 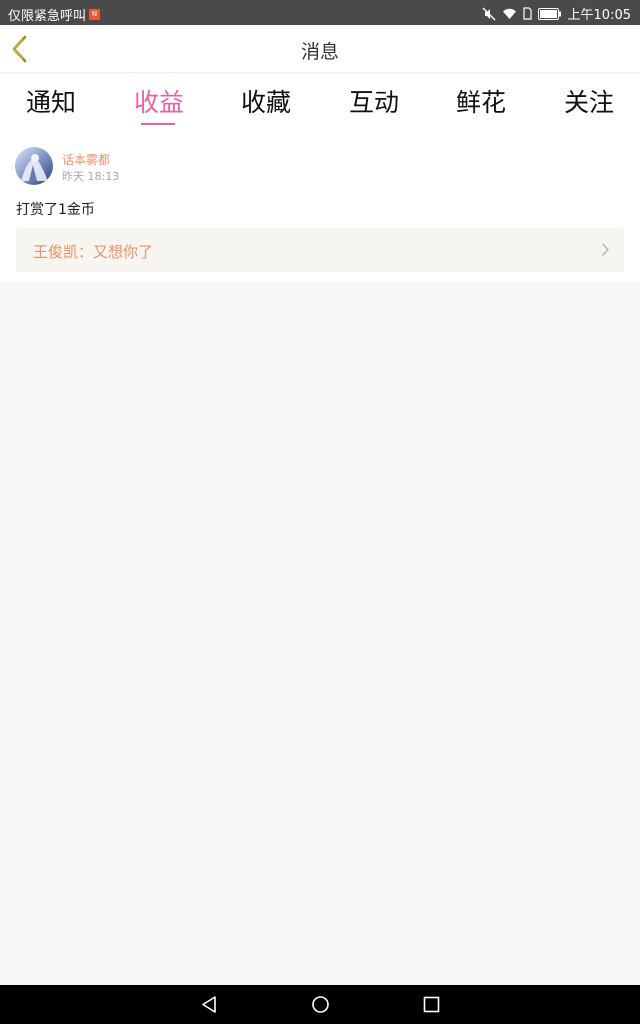 I want to click on header: 消息, so click(x=320, y=49).